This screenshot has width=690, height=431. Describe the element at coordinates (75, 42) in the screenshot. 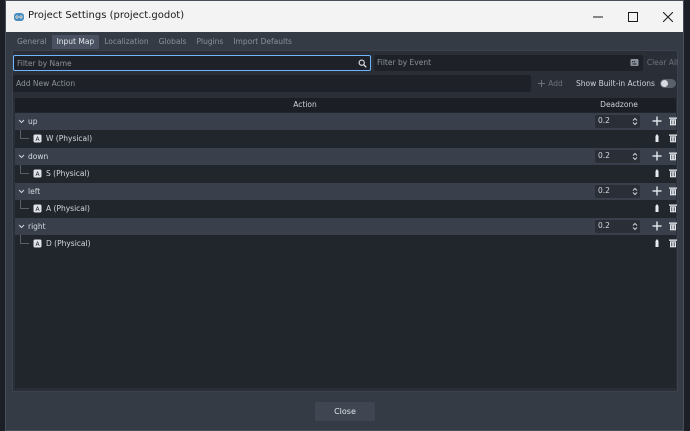

I see `tab-input-map: Input Map` at that location.